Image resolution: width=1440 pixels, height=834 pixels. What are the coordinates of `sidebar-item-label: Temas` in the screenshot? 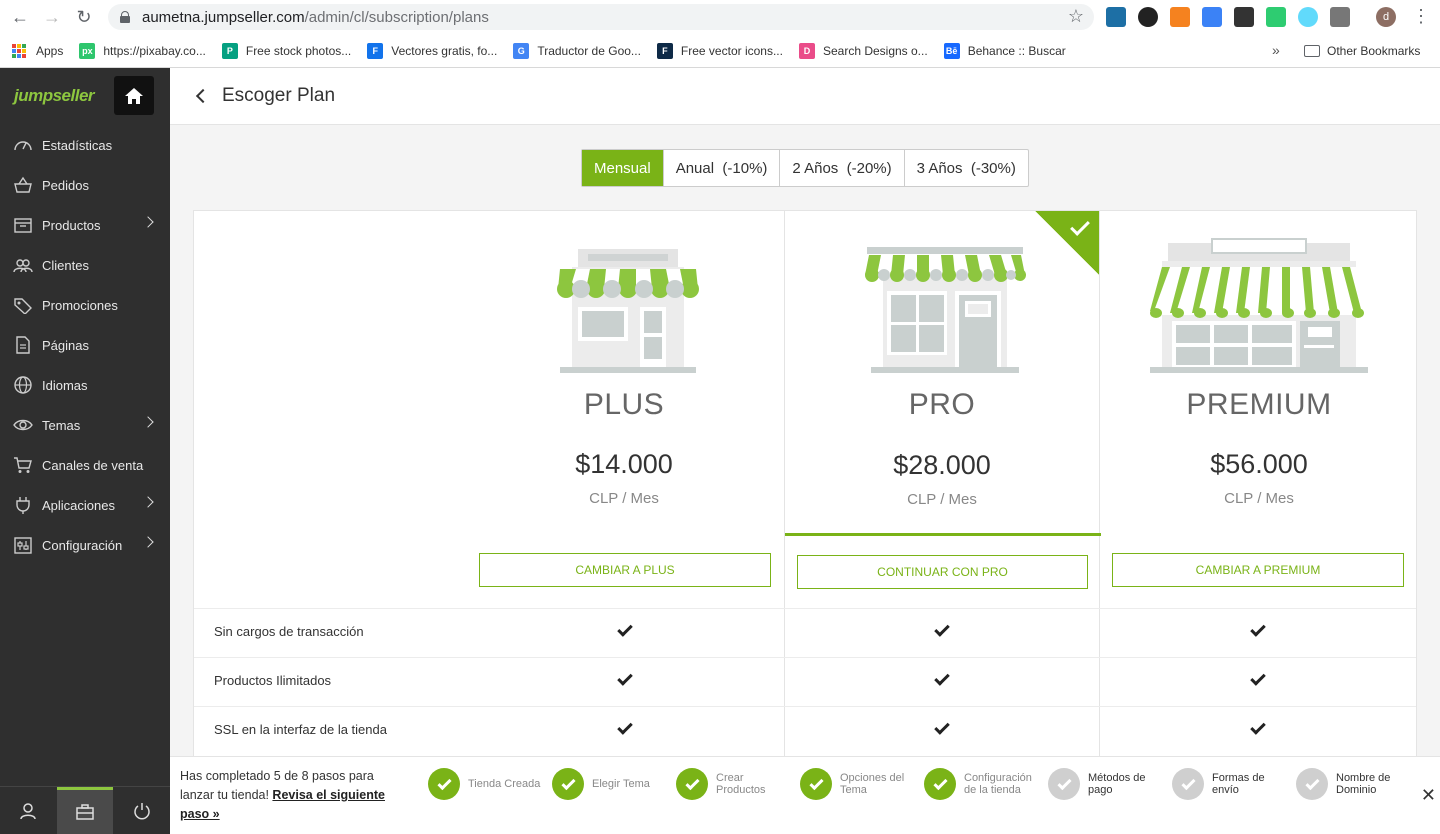 It's located at (61, 425).